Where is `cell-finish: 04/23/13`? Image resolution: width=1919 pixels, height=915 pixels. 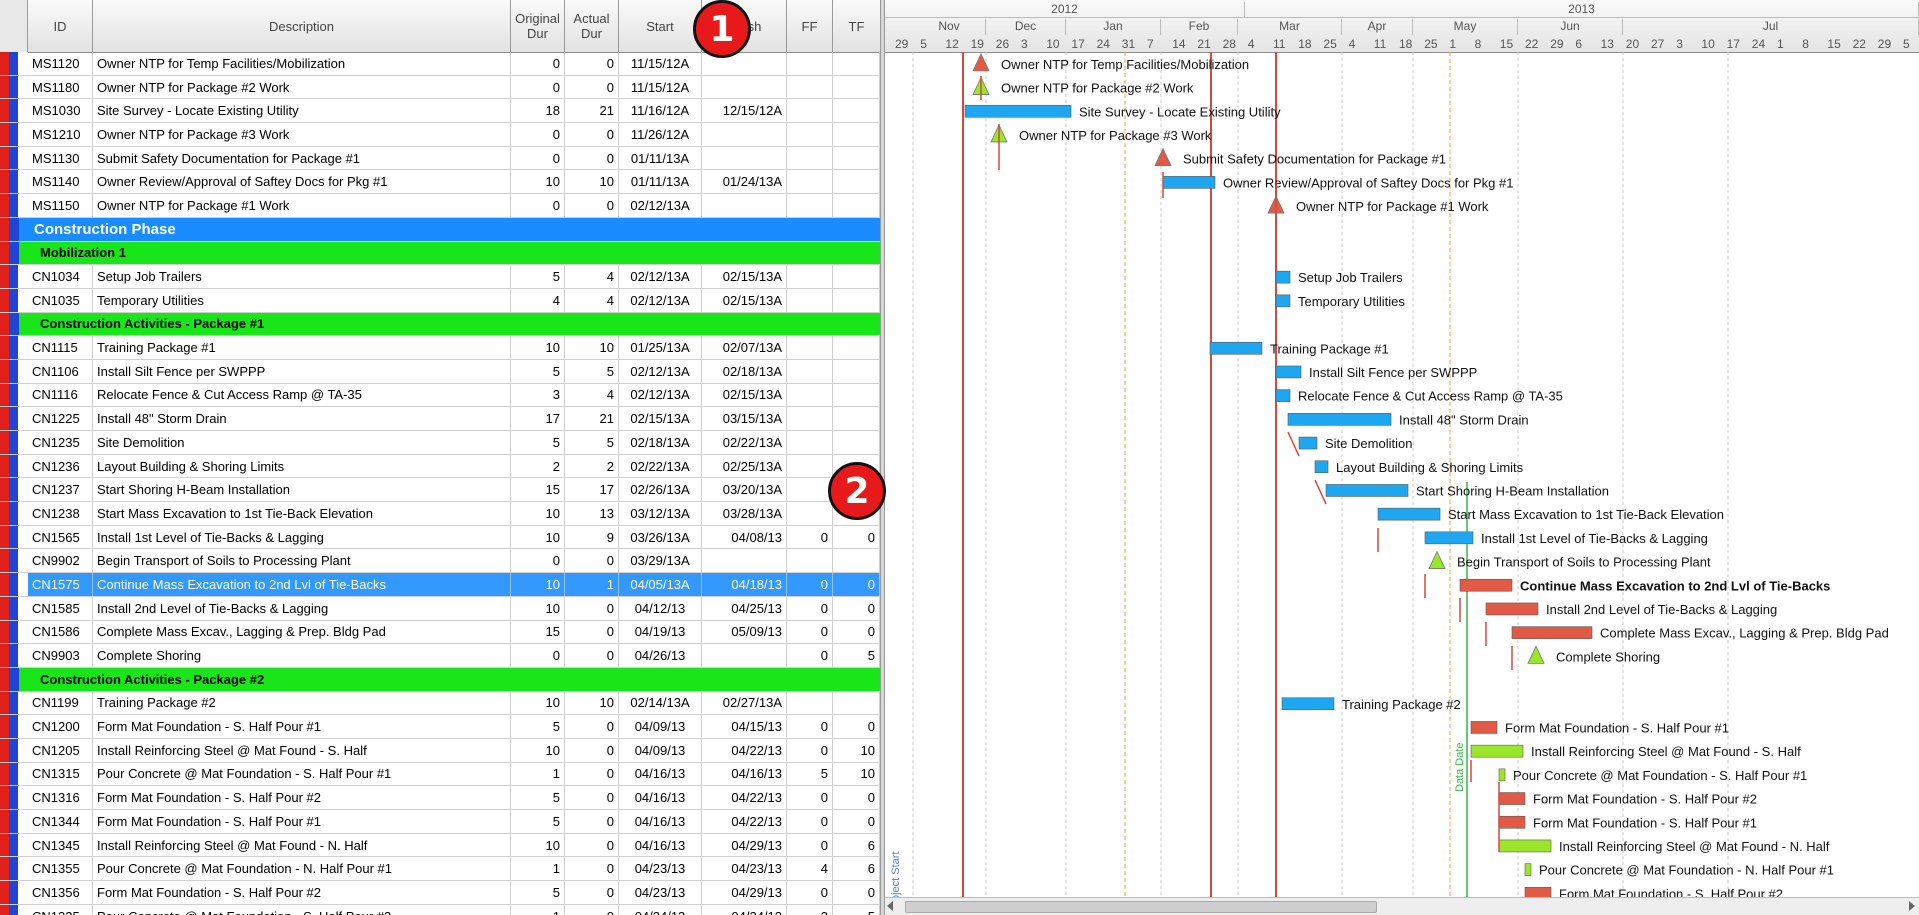
cell-finish: 04/23/13 is located at coordinates (744, 869).